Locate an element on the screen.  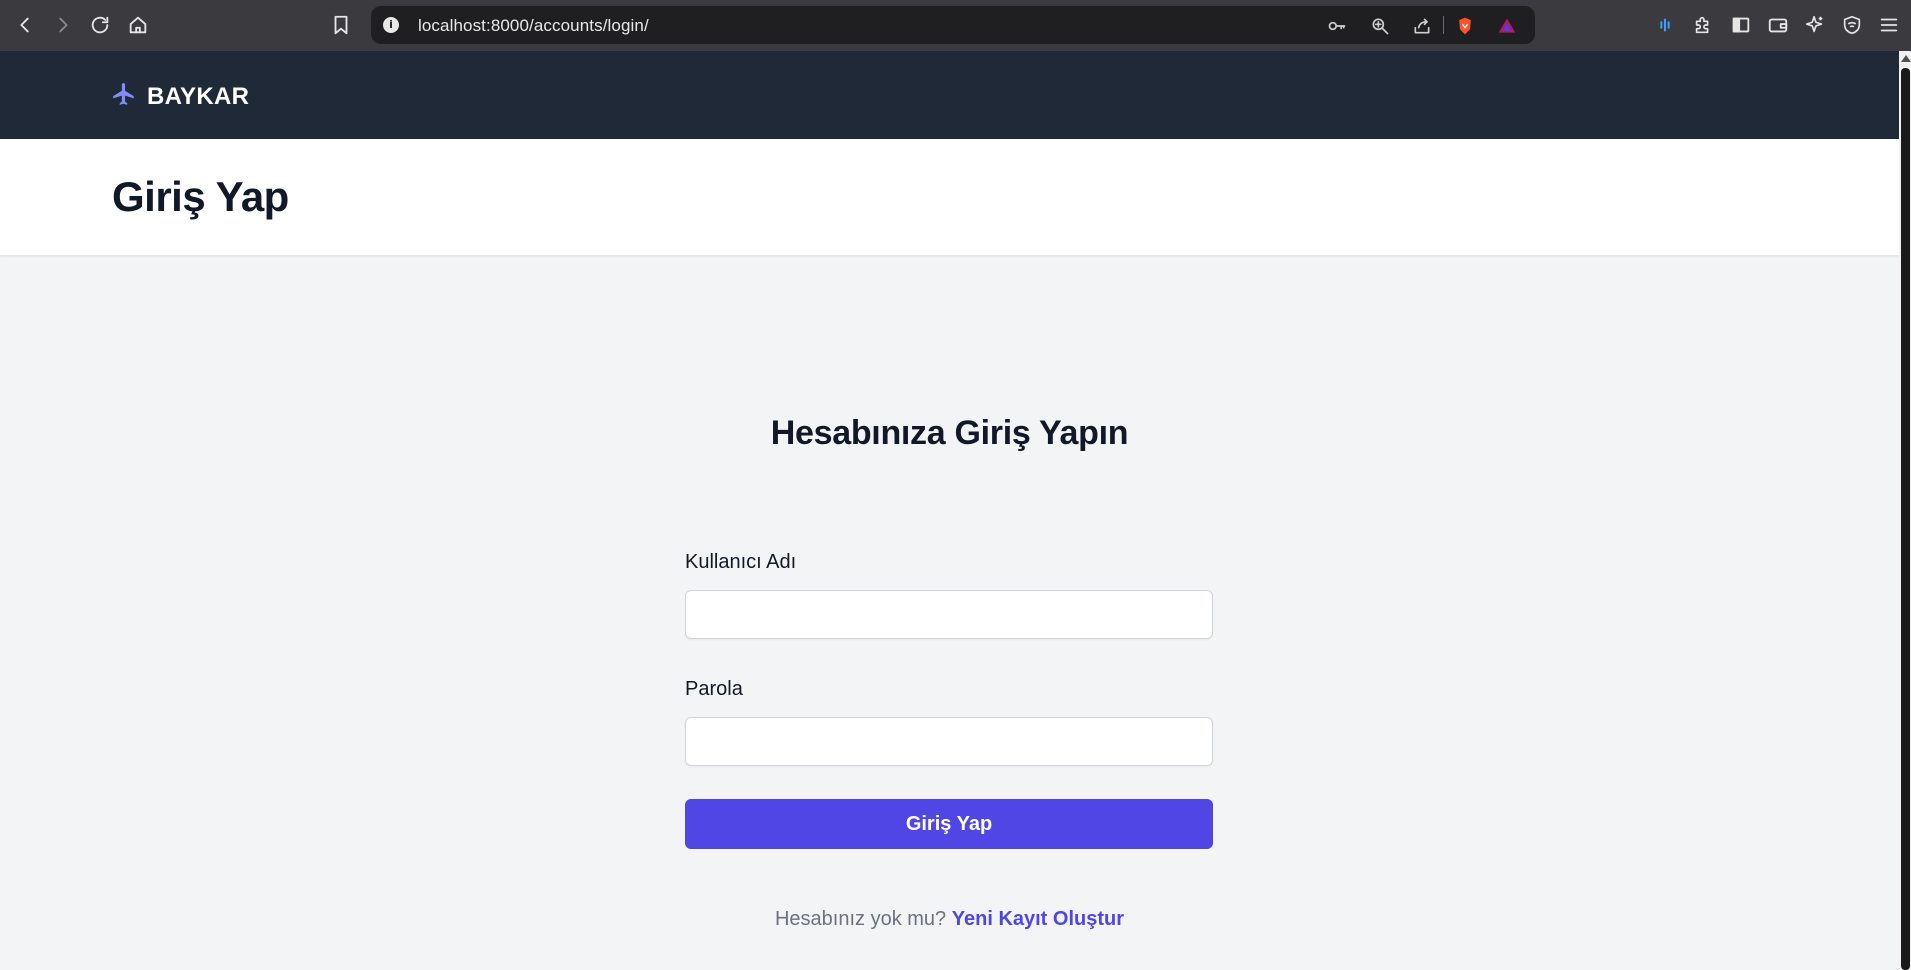
speech-reader-icon is located at coordinates (1665, 25).